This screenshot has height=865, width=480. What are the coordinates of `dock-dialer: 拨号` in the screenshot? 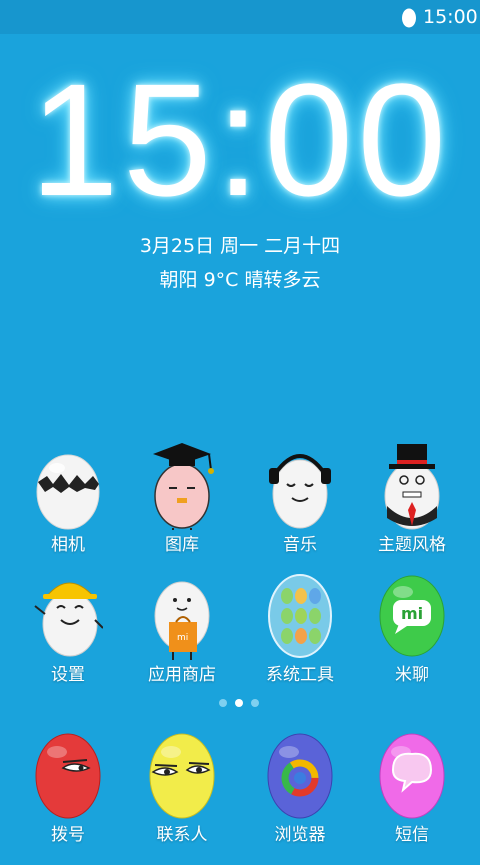 It's located at (68, 797).